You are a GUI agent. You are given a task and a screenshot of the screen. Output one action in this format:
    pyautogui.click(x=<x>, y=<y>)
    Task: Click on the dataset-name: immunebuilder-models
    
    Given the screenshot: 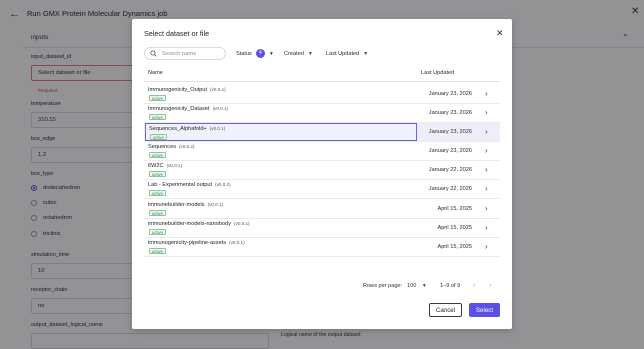 What is the action you would take?
    pyautogui.click(x=176, y=205)
    